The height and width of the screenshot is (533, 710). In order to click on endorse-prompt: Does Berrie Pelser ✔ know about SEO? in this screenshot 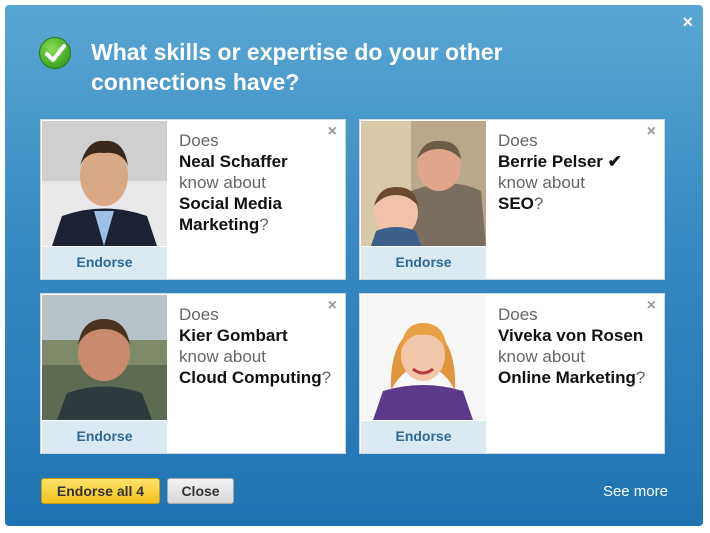, I will do `click(560, 172)`.